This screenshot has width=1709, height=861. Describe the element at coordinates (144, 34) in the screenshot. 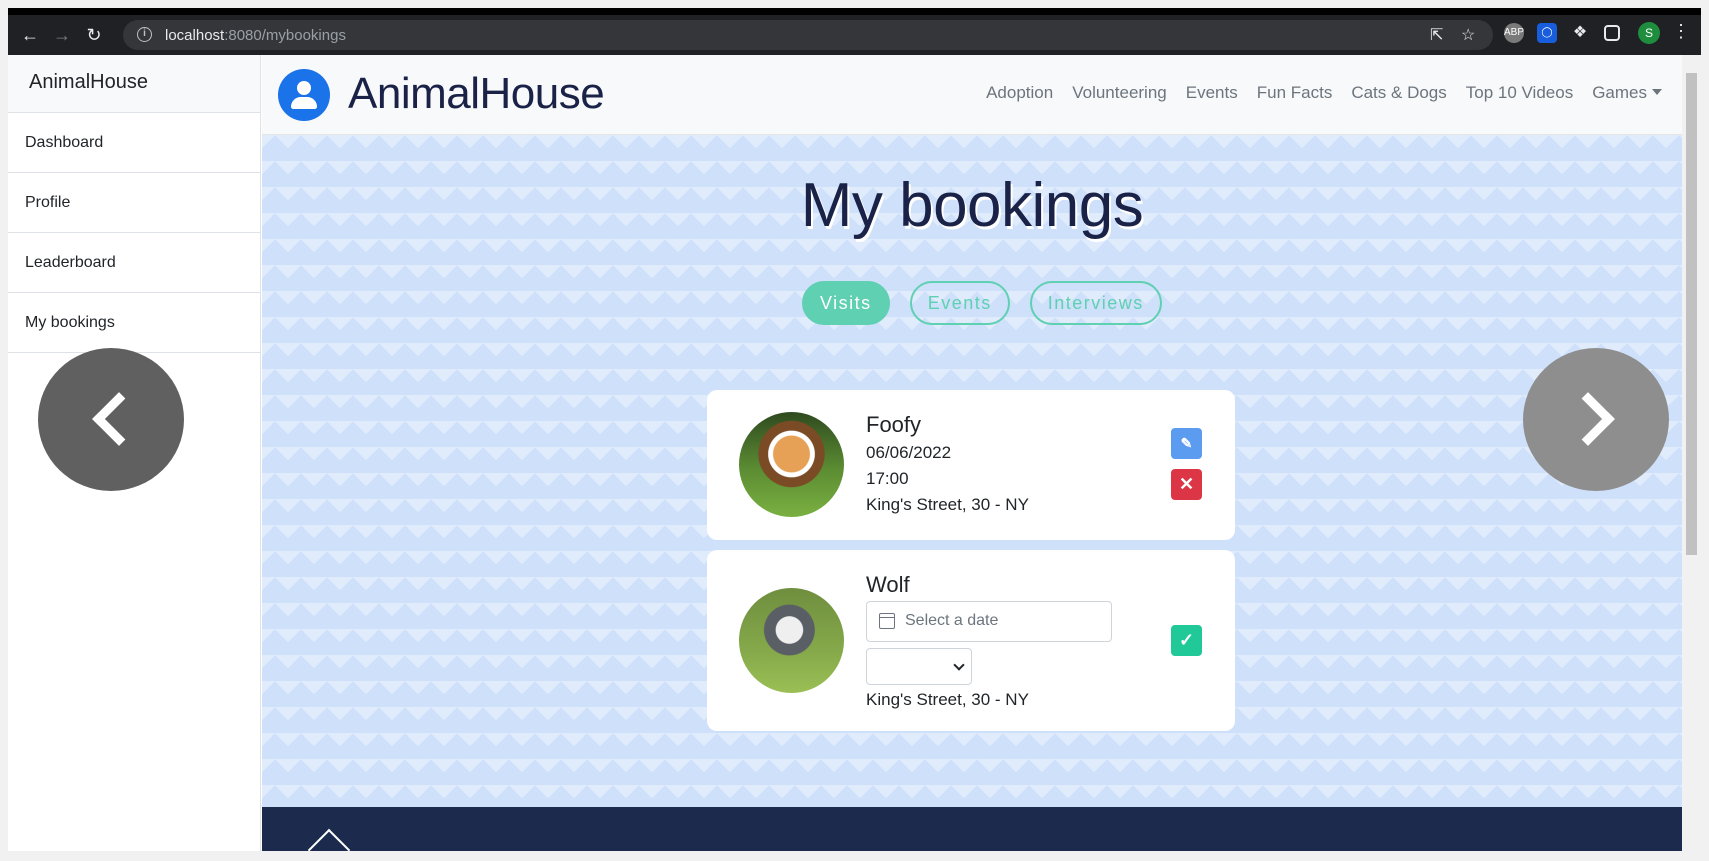

I see `site-info-icon: i` at that location.